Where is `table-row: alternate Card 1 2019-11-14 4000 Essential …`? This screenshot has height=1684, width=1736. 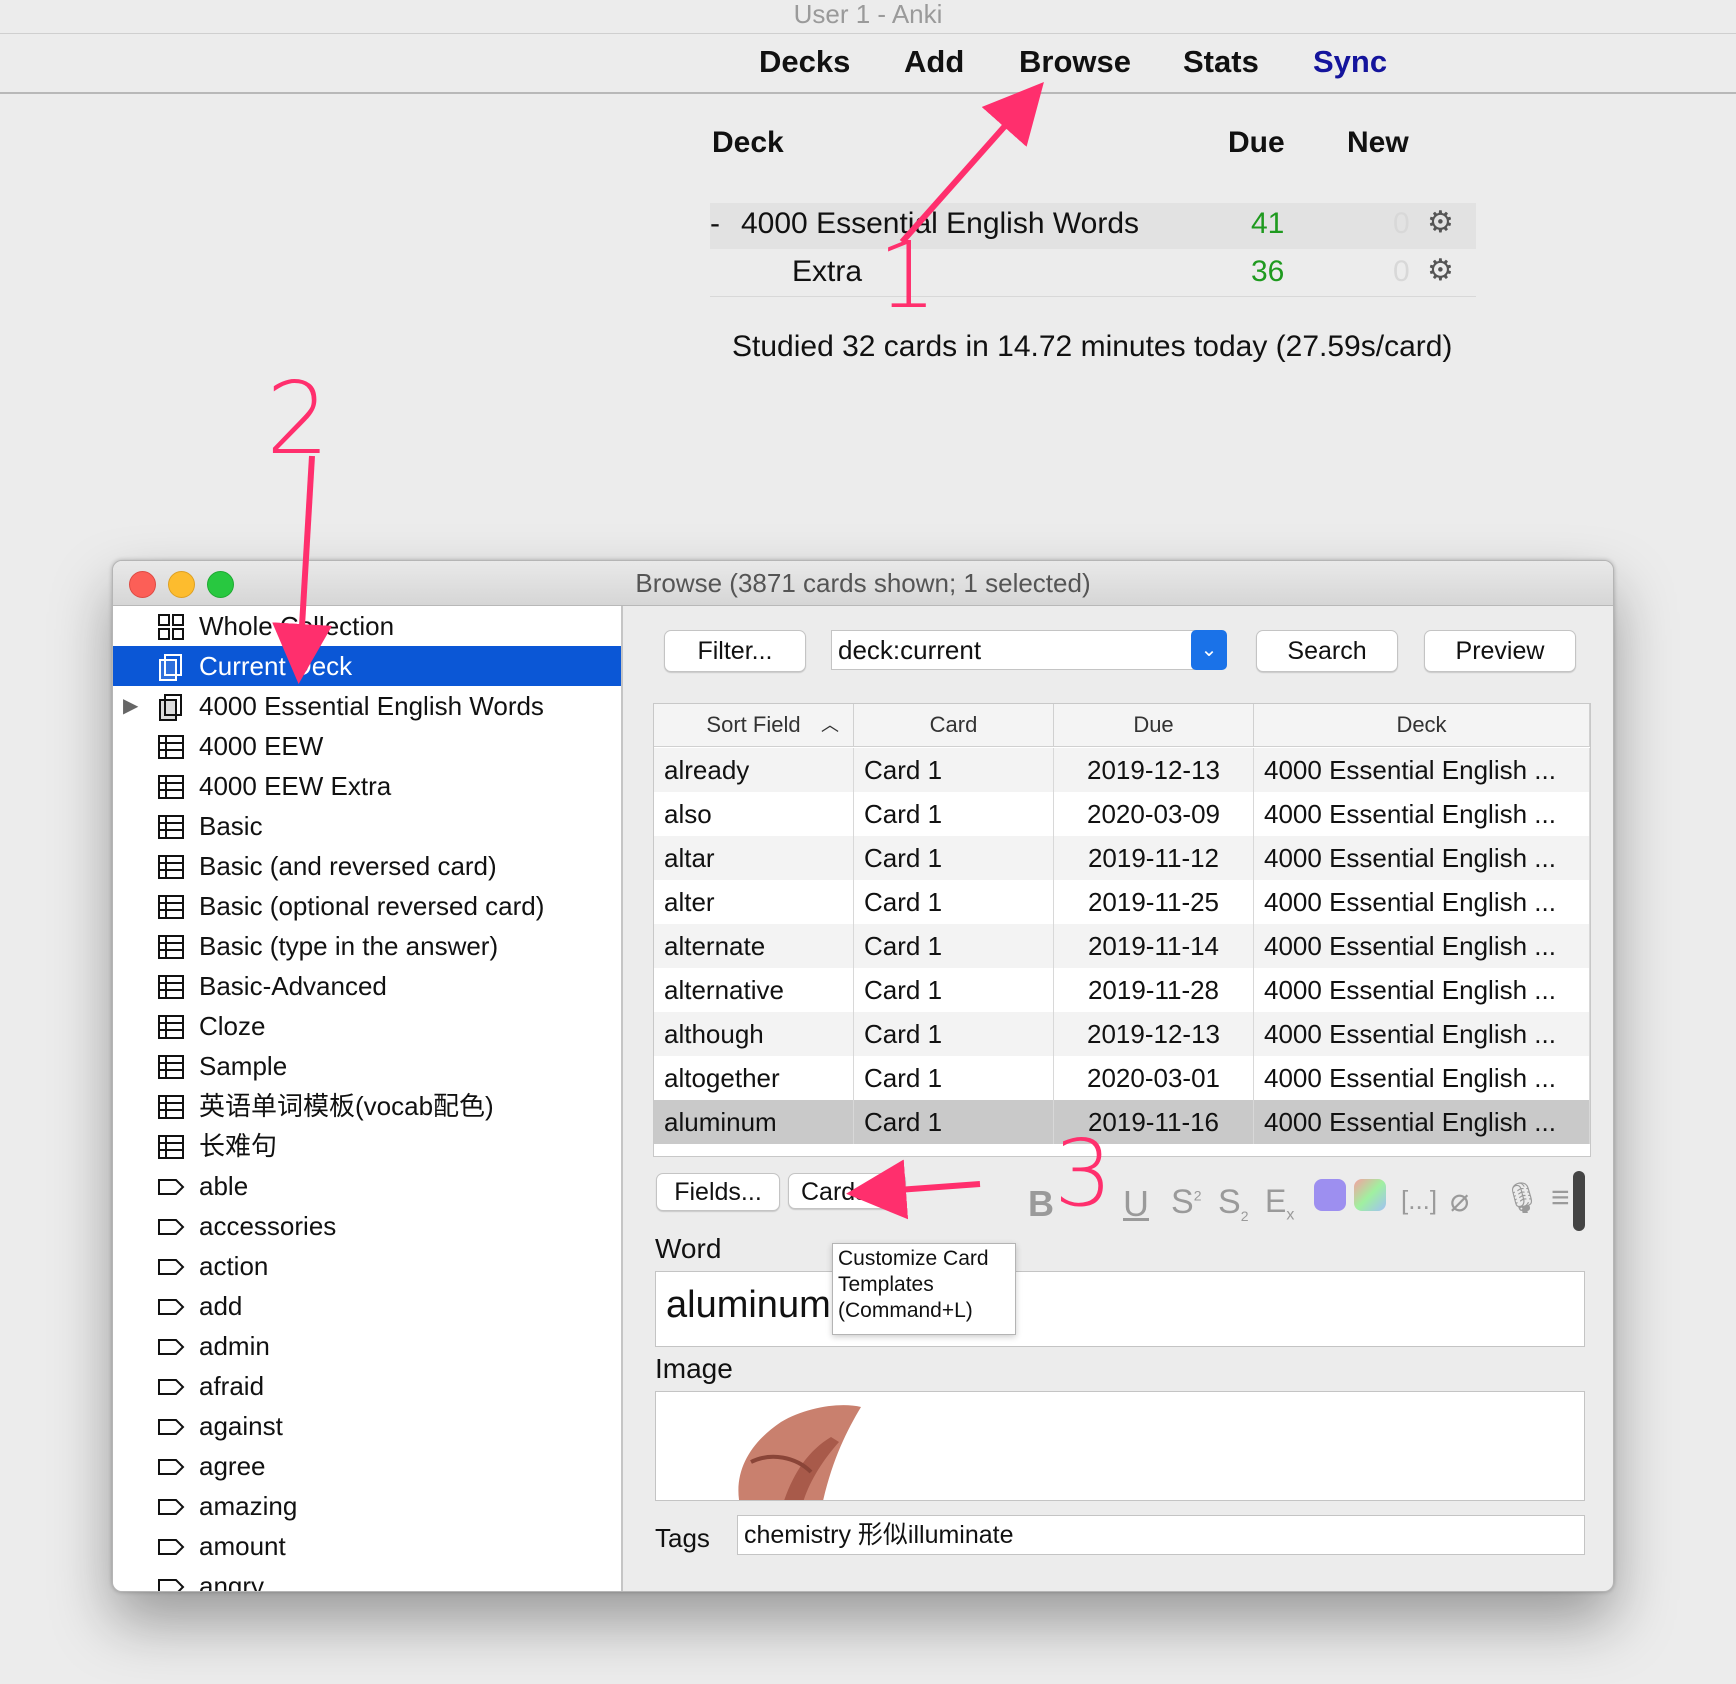 table-row: alternate Card 1 2019-11-14 4000 Essential … is located at coordinates (1122, 946).